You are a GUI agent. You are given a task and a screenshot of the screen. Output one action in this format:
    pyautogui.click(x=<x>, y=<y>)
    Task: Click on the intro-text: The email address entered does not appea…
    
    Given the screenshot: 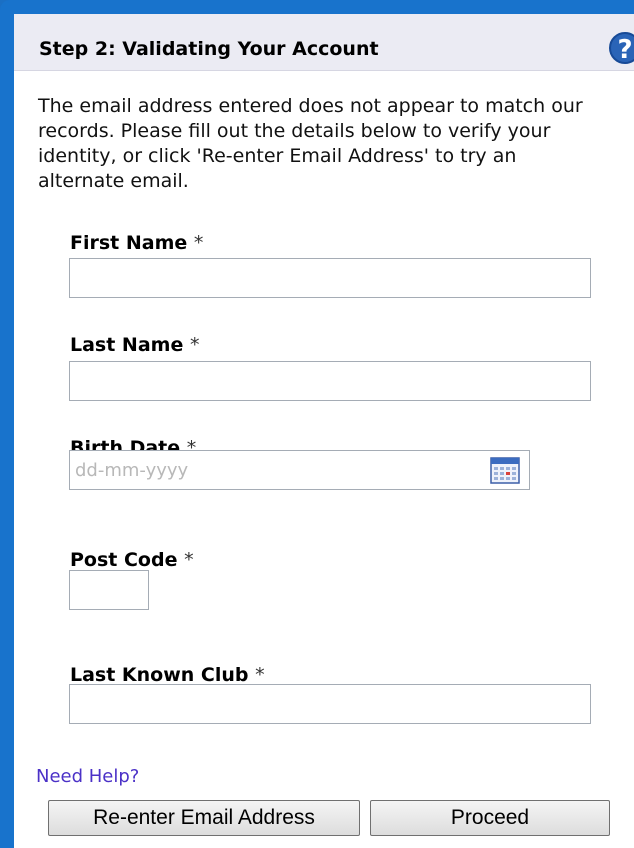 What is the action you would take?
    pyautogui.click(x=310, y=143)
    